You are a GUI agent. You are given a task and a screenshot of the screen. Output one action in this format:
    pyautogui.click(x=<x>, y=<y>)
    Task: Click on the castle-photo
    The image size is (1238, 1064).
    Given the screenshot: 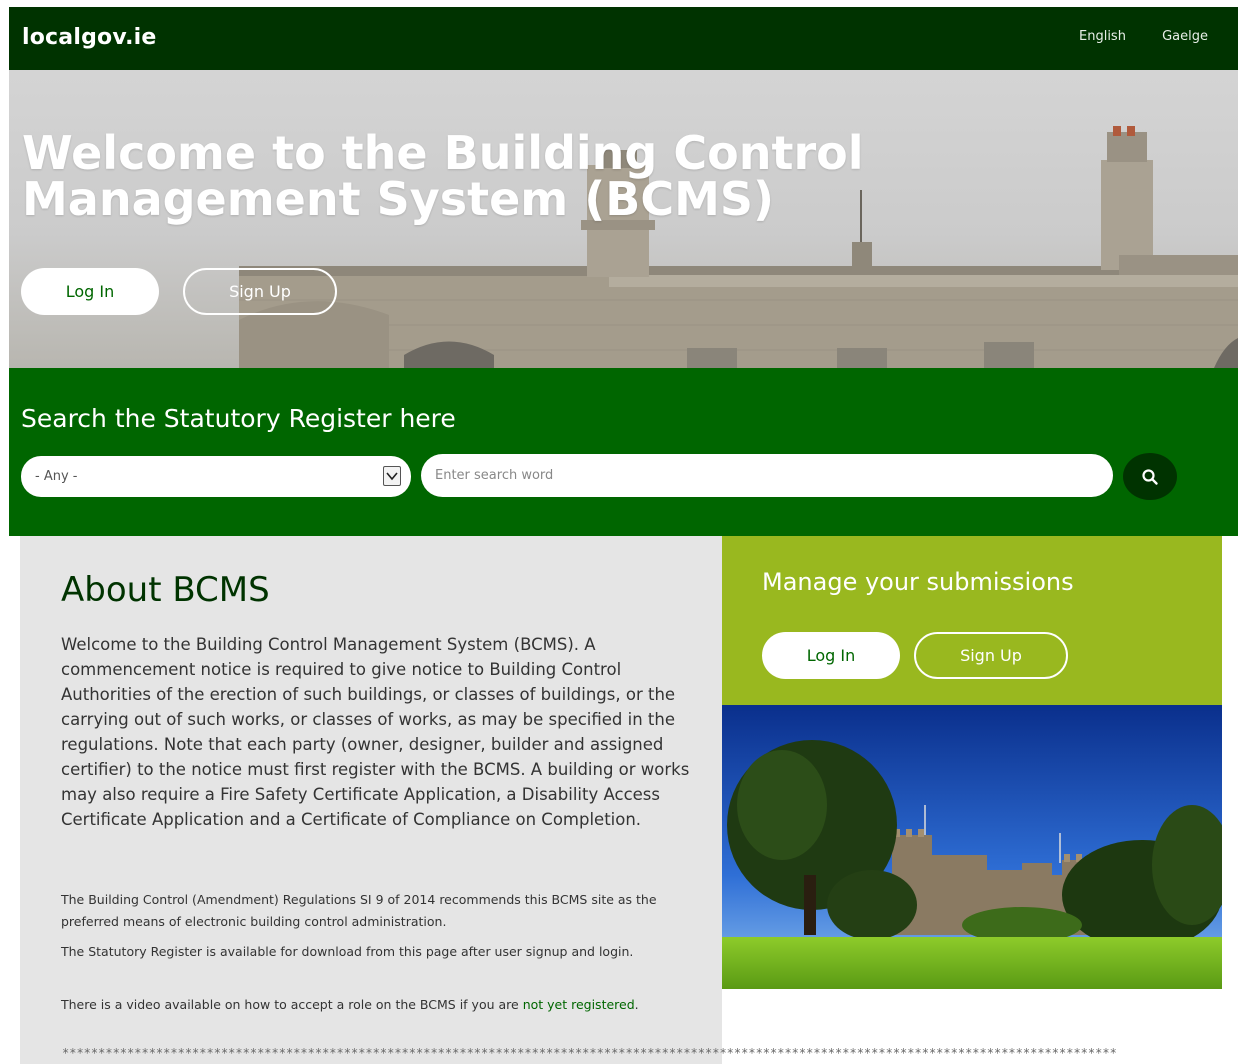 What is the action you would take?
    pyautogui.click(x=972, y=847)
    